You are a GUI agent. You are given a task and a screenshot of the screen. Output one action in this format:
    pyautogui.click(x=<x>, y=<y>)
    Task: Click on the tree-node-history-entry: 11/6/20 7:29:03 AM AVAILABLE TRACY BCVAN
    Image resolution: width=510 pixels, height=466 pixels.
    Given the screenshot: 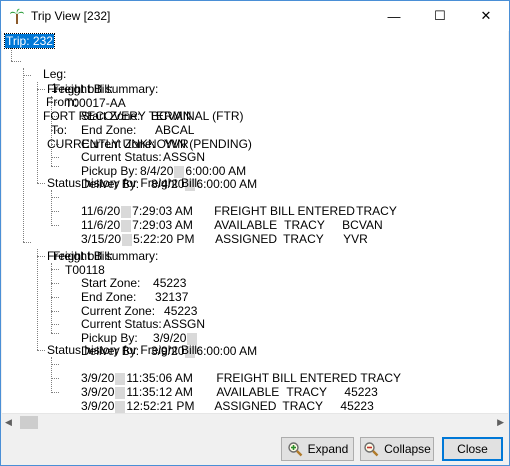 What is the action you would take?
    pyautogui.click(x=222, y=218)
    